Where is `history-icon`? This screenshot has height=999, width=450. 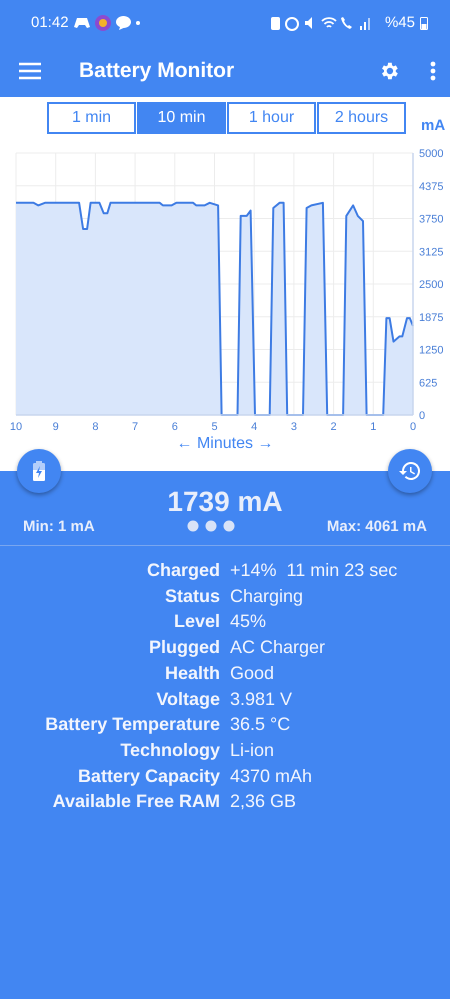 history-icon is located at coordinates (410, 471).